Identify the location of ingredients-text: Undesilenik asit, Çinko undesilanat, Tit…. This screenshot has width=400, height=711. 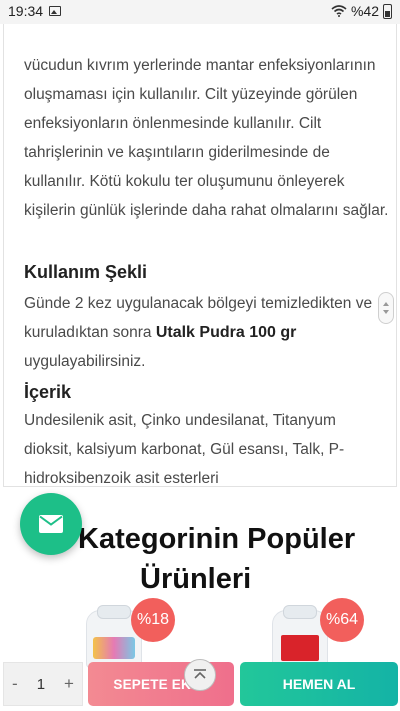
(184, 449).